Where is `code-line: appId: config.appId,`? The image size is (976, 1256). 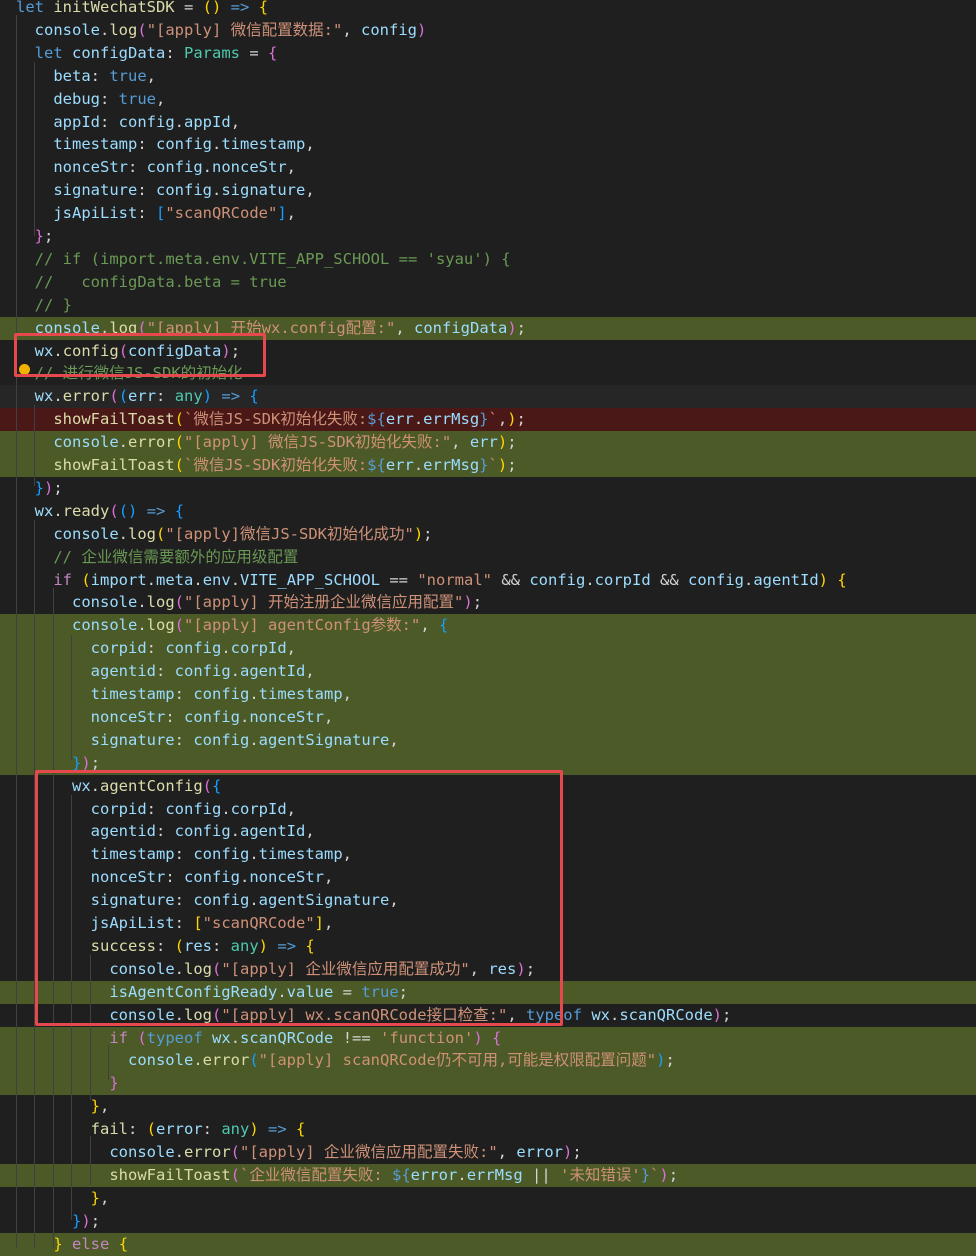 code-line: appId: config.appId, is located at coordinates (488, 122).